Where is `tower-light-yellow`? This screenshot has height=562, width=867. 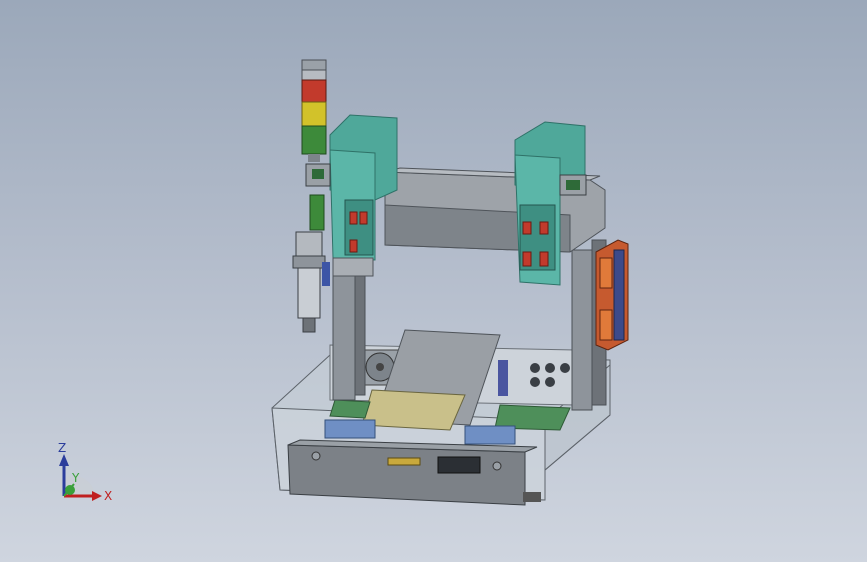
tower-light-yellow is located at coordinates (314, 114).